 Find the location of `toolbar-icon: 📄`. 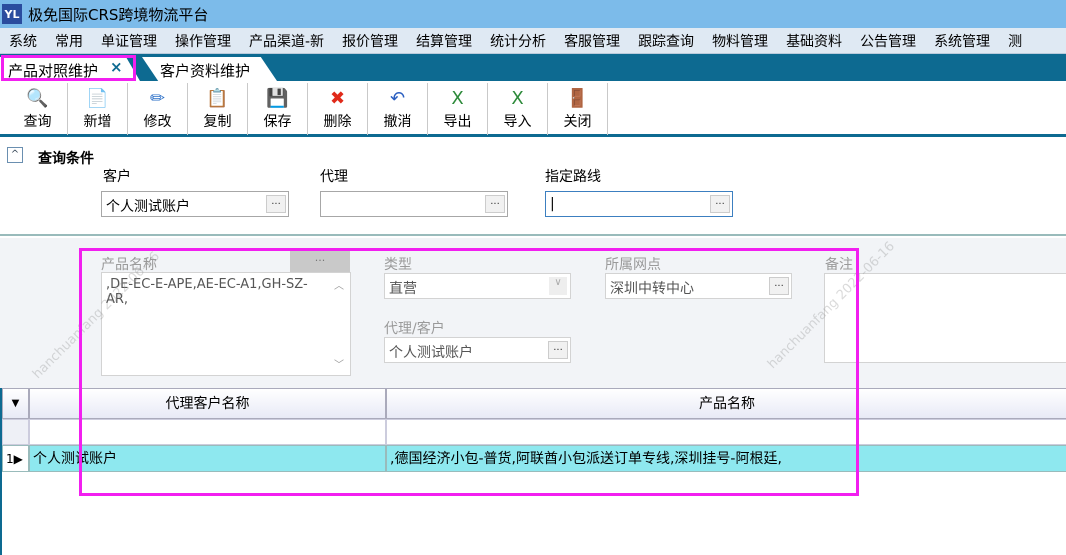

toolbar-icon: 📄 is located at coordinates (97, 98).